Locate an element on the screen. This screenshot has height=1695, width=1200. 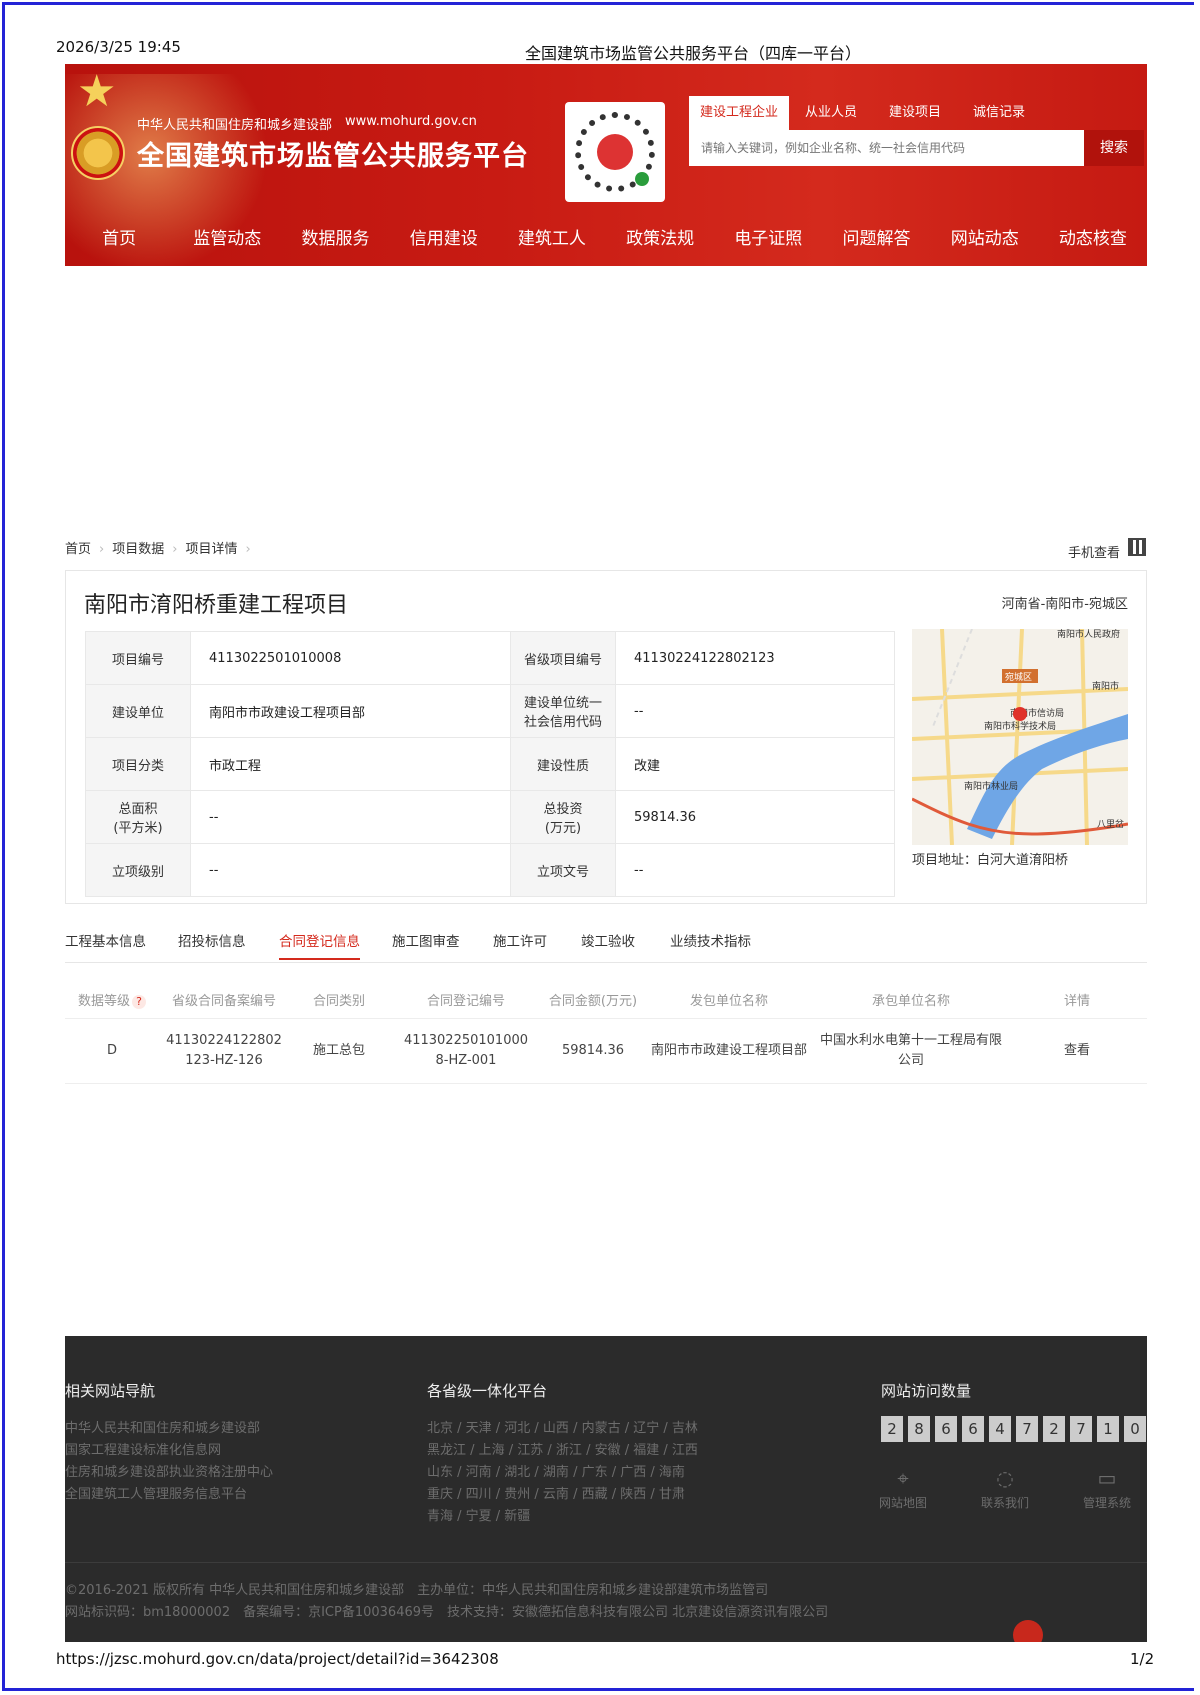
label-credit-code: 建设单位统一 社会信用代码 is located at coordinates (563, 711).